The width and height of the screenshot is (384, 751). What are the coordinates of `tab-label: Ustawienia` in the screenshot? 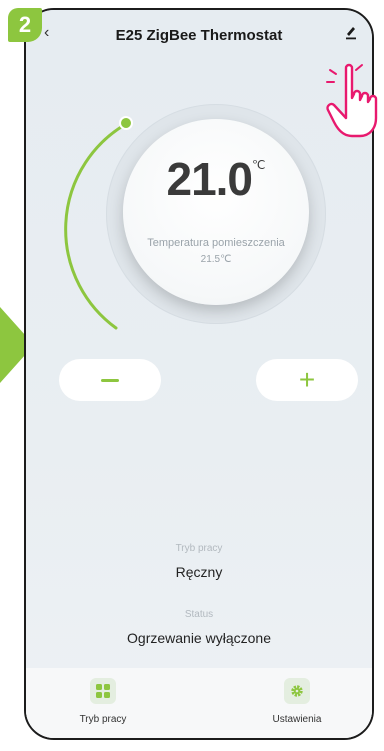 It's located at (297, 719).